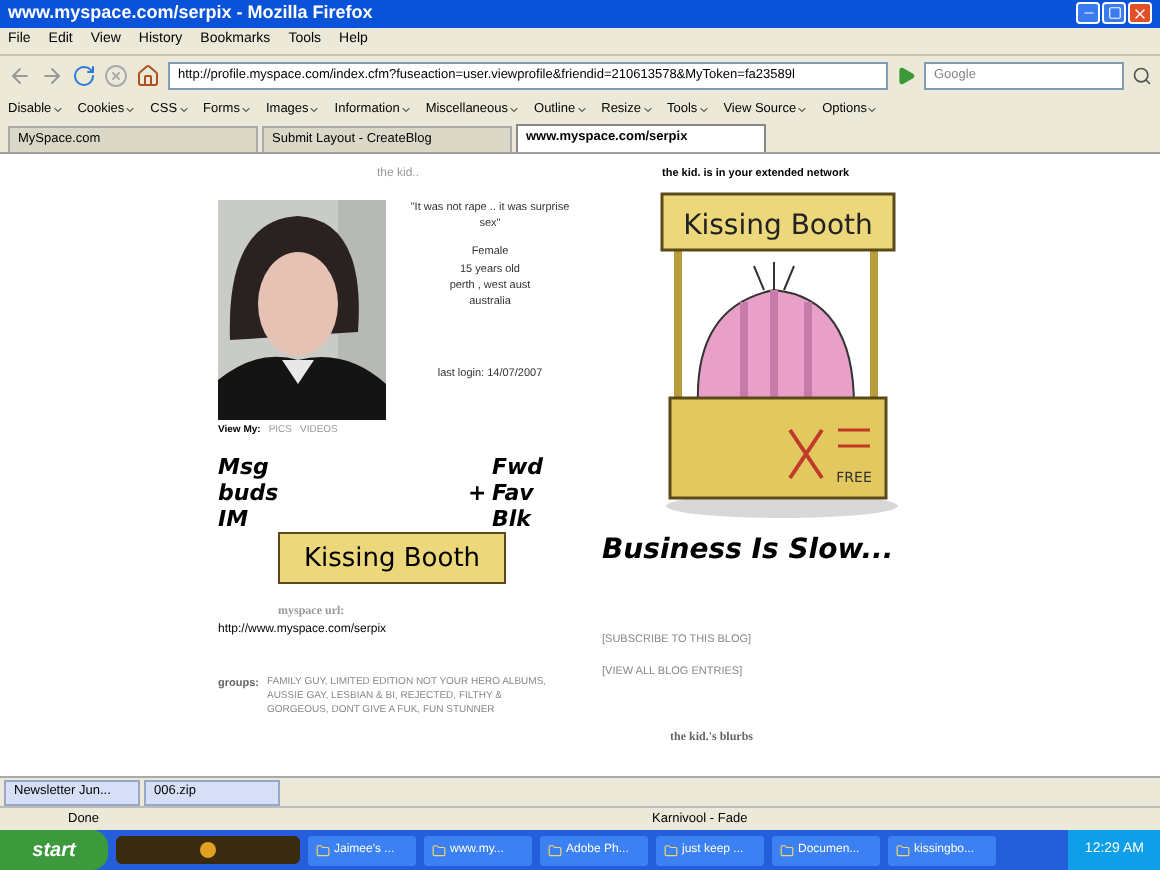  Describe the element at coordinates (343, 467) in the screenshot. I see `contact-link: Msg` at that location.